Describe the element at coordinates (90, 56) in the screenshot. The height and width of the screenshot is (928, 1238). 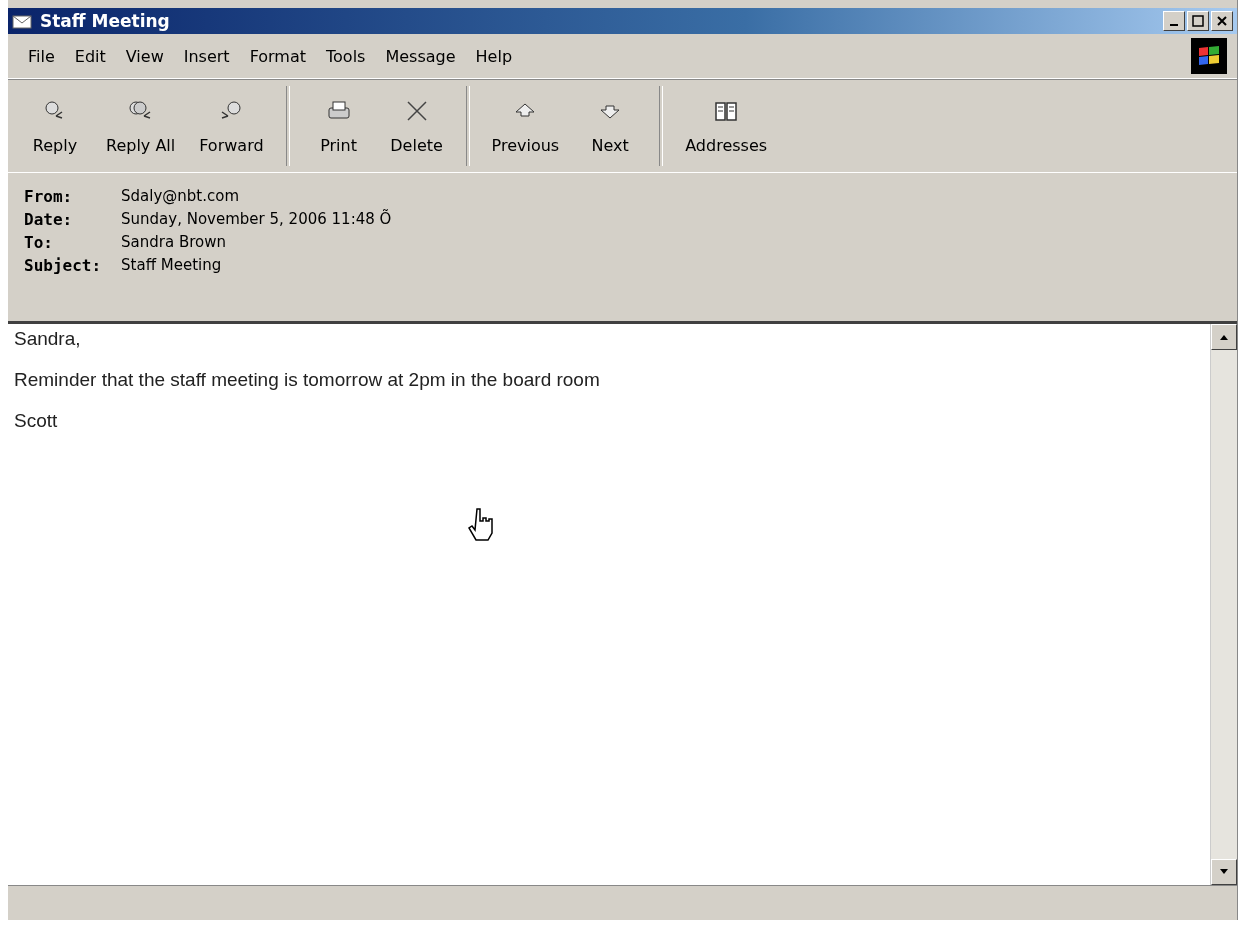
I see `menu-item: Edit` at that location.